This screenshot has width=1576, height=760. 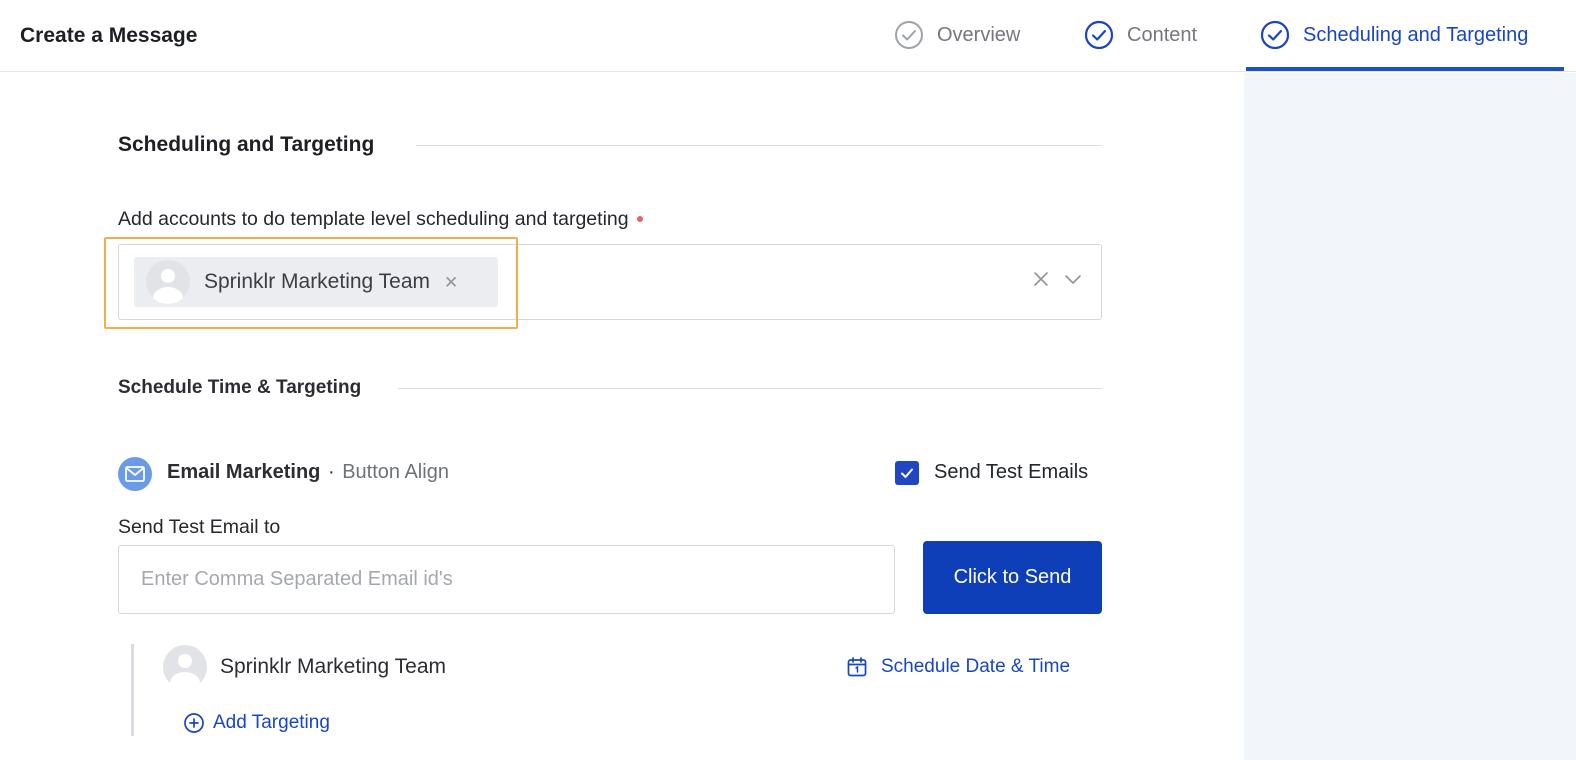 What do you see at coordinates (132, 690) in the screenshot?
I see `target-group-bar` at bounding box center [132, 690].